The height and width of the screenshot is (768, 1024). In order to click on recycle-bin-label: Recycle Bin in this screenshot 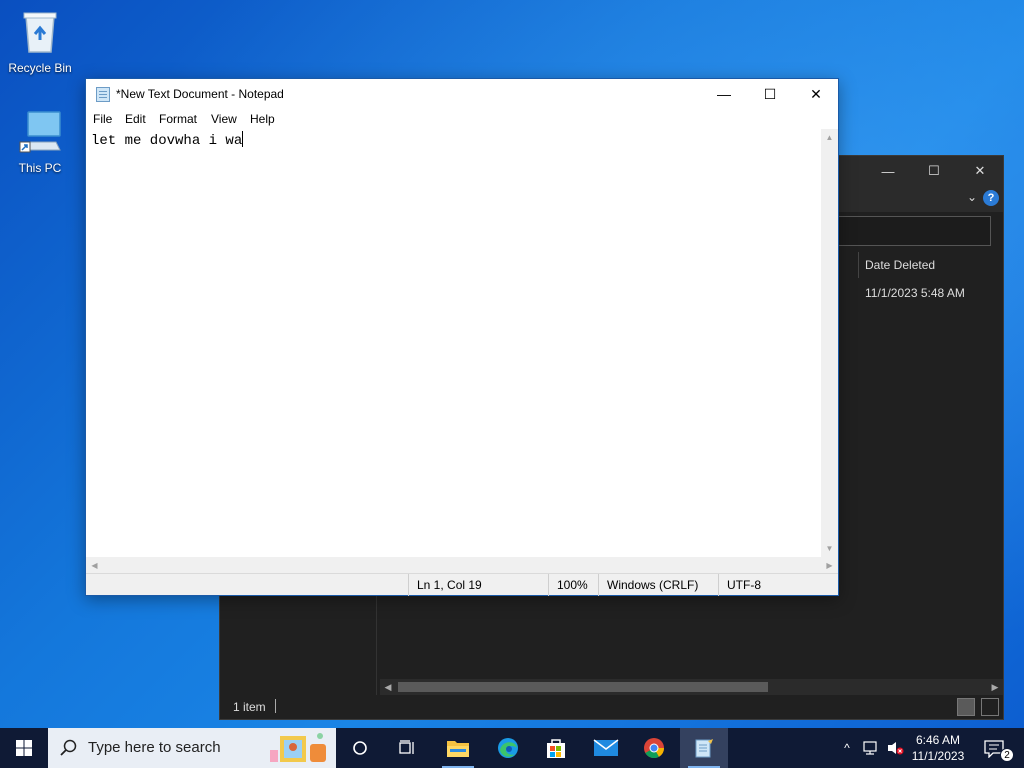, I will do `click(40, 68)`.